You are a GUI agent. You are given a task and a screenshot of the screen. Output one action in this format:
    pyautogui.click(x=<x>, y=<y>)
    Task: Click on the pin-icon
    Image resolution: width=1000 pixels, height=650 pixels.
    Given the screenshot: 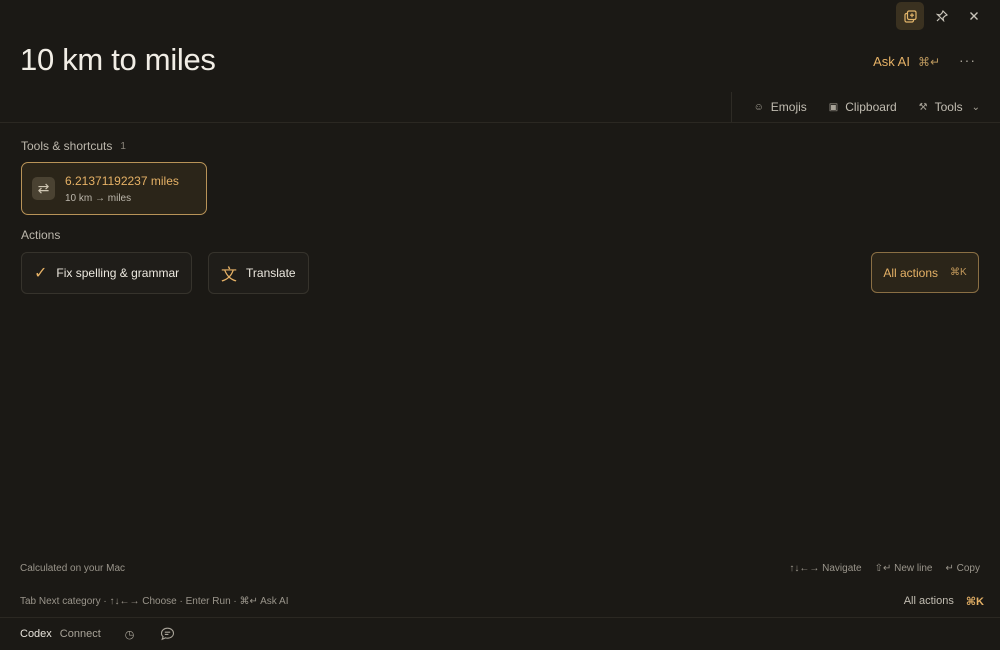 What is the action you would take?
    pyautogui.click(x=942, y=16)
    